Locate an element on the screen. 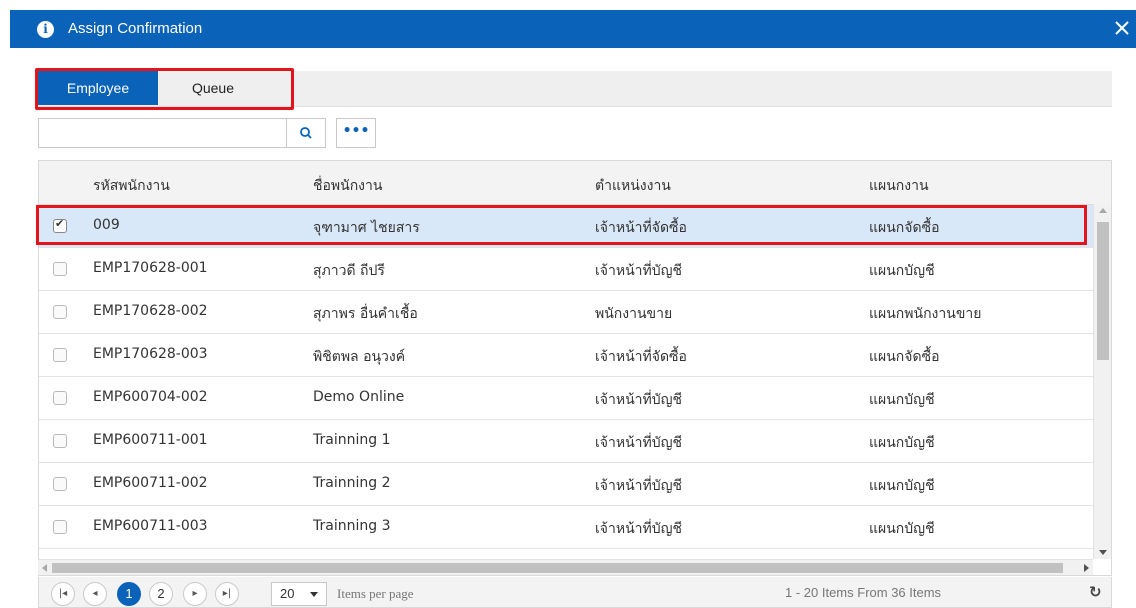 This screenshot has height=608, width=1136. horizontal-scrollbar is located at coordinates (565, 567).